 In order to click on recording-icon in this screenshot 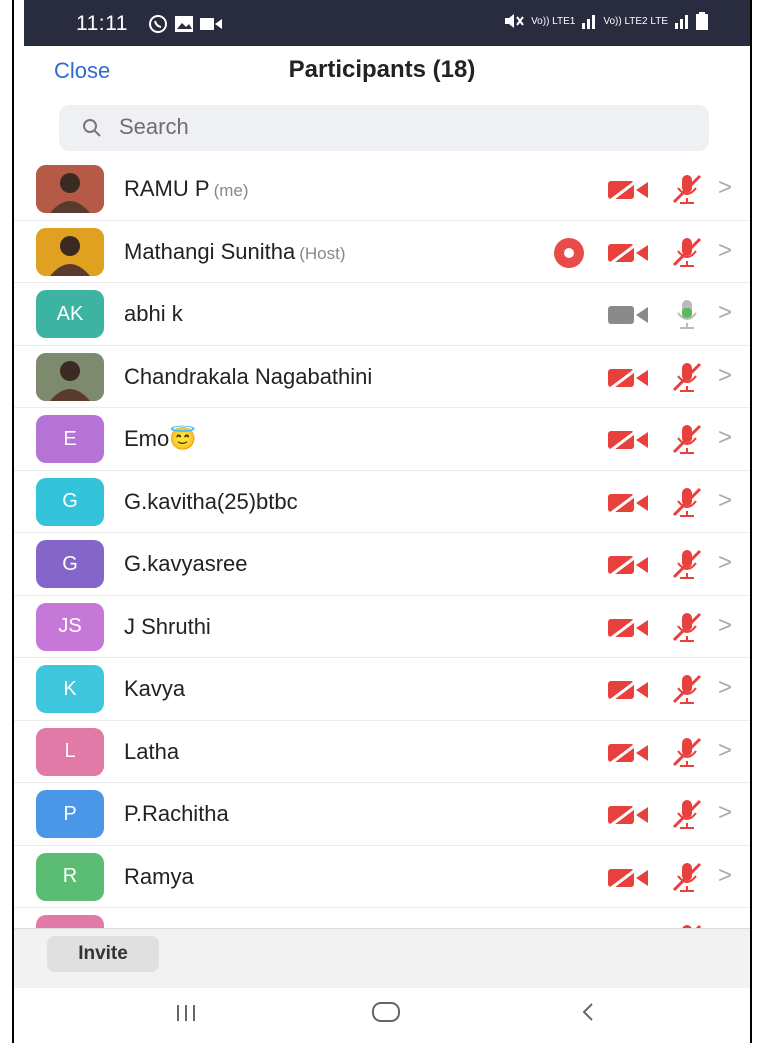, I will do `click(569, 252)`.